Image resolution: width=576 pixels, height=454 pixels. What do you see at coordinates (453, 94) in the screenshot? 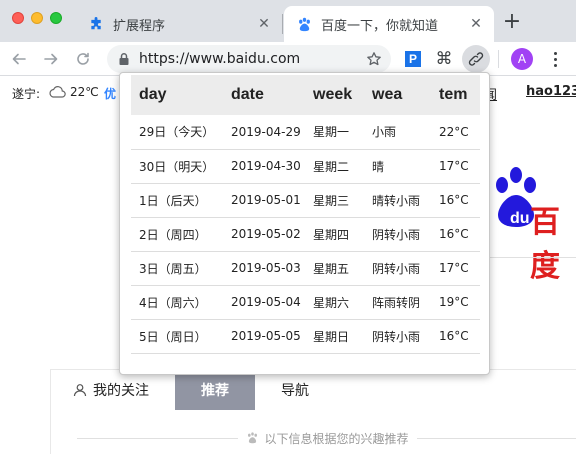
I see `column-header-tem: tem` at bounding box center [453, 94].